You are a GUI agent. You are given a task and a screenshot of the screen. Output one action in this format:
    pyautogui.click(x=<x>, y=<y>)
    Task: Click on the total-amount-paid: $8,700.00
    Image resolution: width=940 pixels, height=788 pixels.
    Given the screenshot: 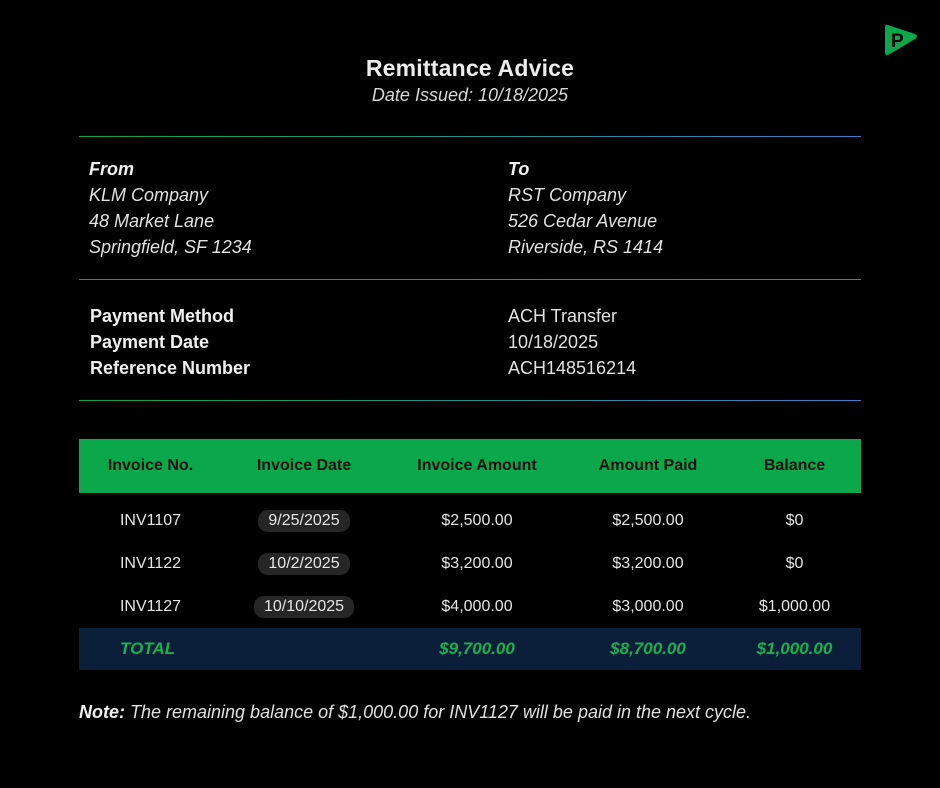 What is the action you would take?
    pyautogui.click(x=648, y=649)
    